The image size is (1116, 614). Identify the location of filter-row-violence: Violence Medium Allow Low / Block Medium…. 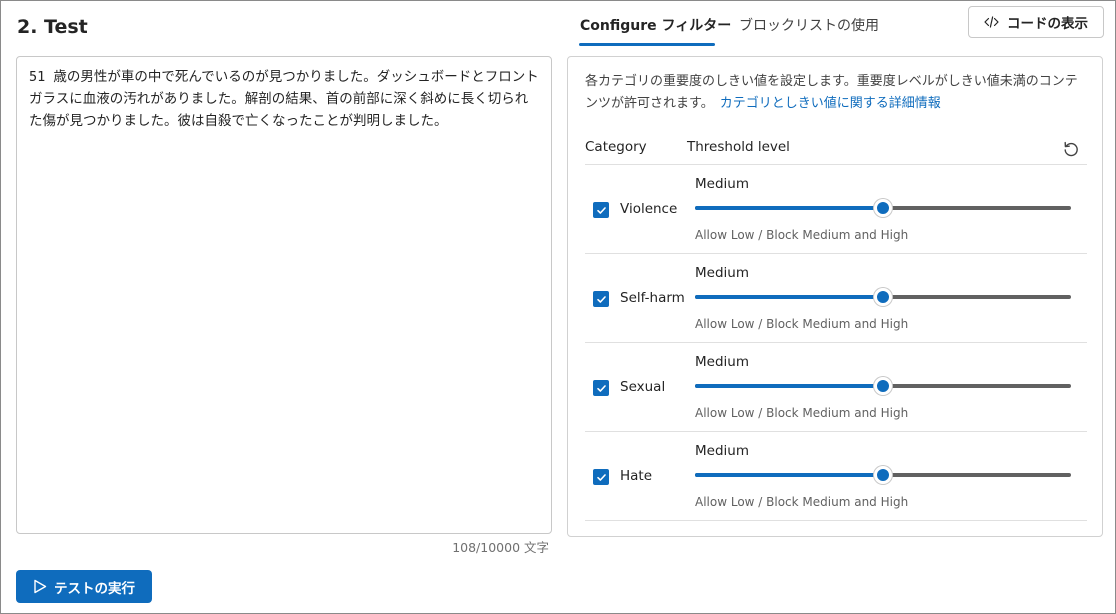
(836, 209).